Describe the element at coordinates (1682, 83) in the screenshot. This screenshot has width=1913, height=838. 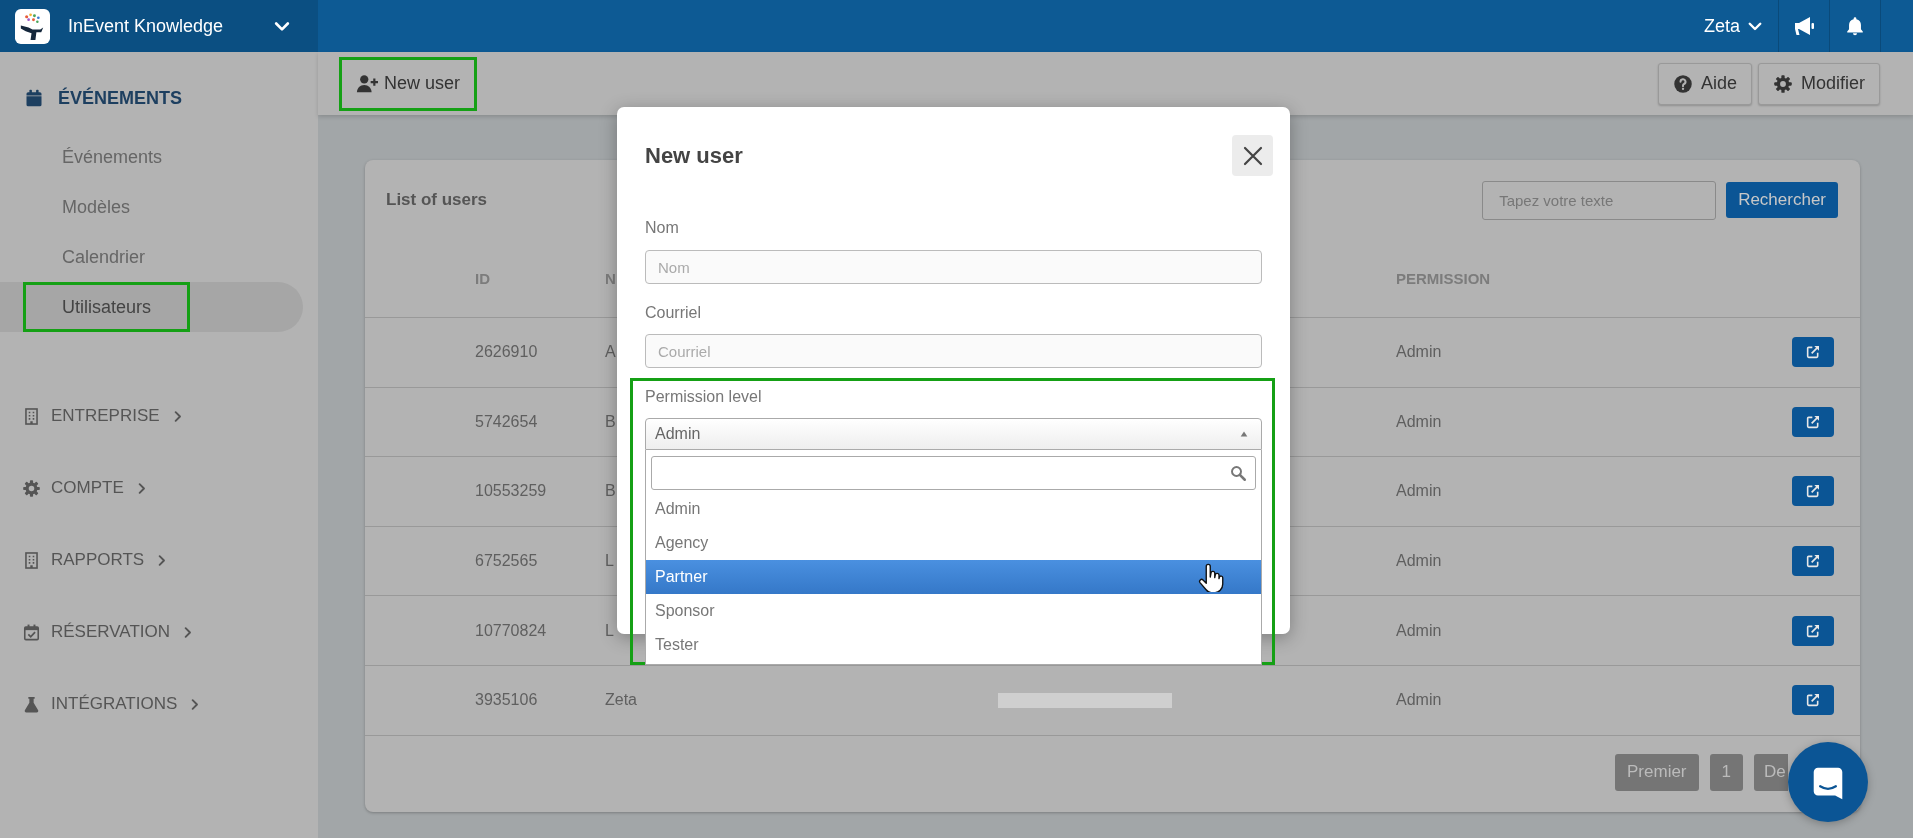
I see `help-icon` at that location.